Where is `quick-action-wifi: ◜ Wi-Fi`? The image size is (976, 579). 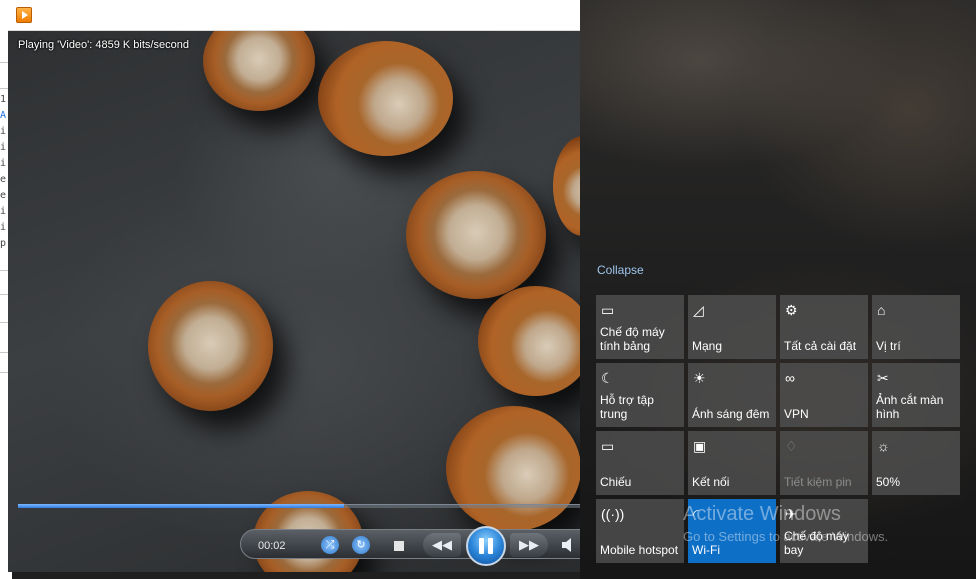
quick-action-wifi: ◜ Wi-Fi is located at coordinates (732, 531).